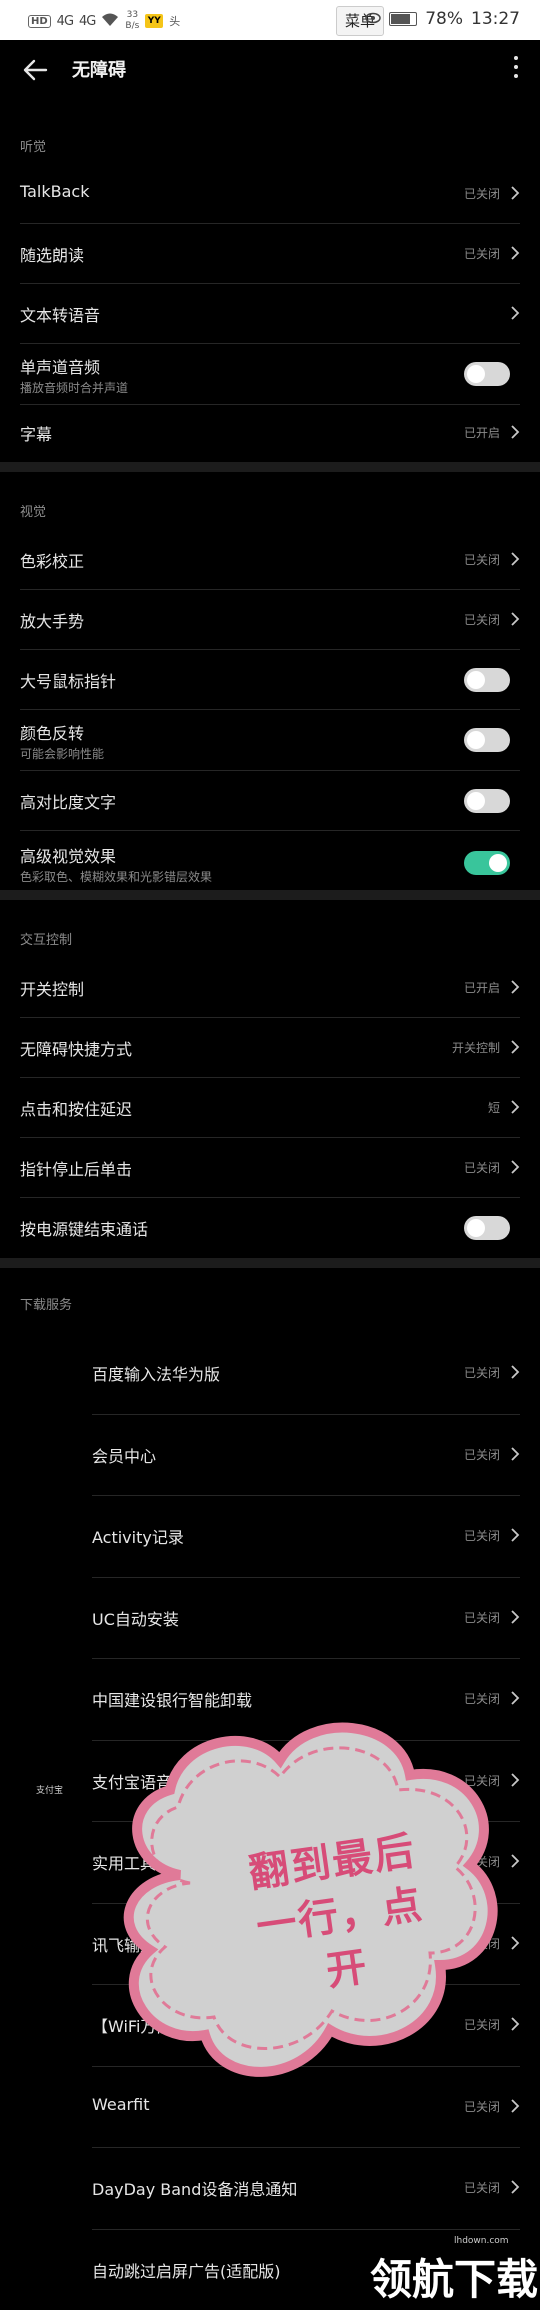  I want to click on service-title: 中国建设银行智能卸载, so click(172, 1699).